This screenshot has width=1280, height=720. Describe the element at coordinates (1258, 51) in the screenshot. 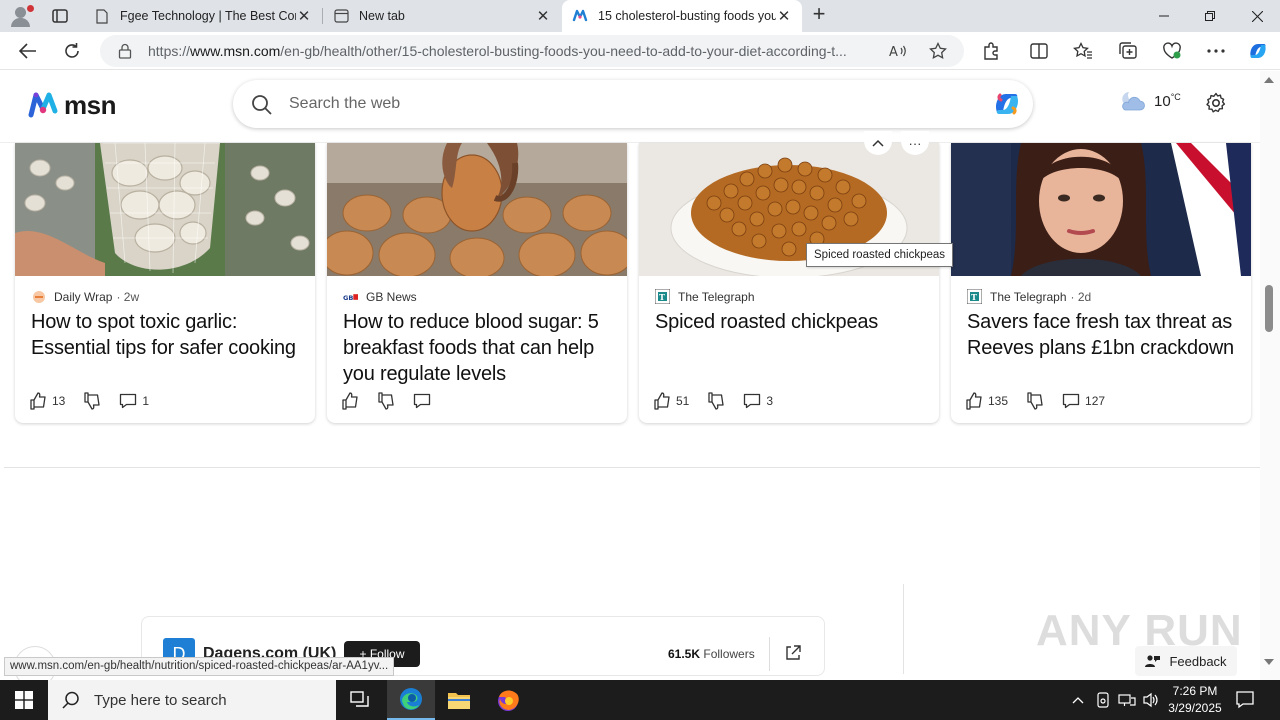

I see `copilot-icon` at that location.